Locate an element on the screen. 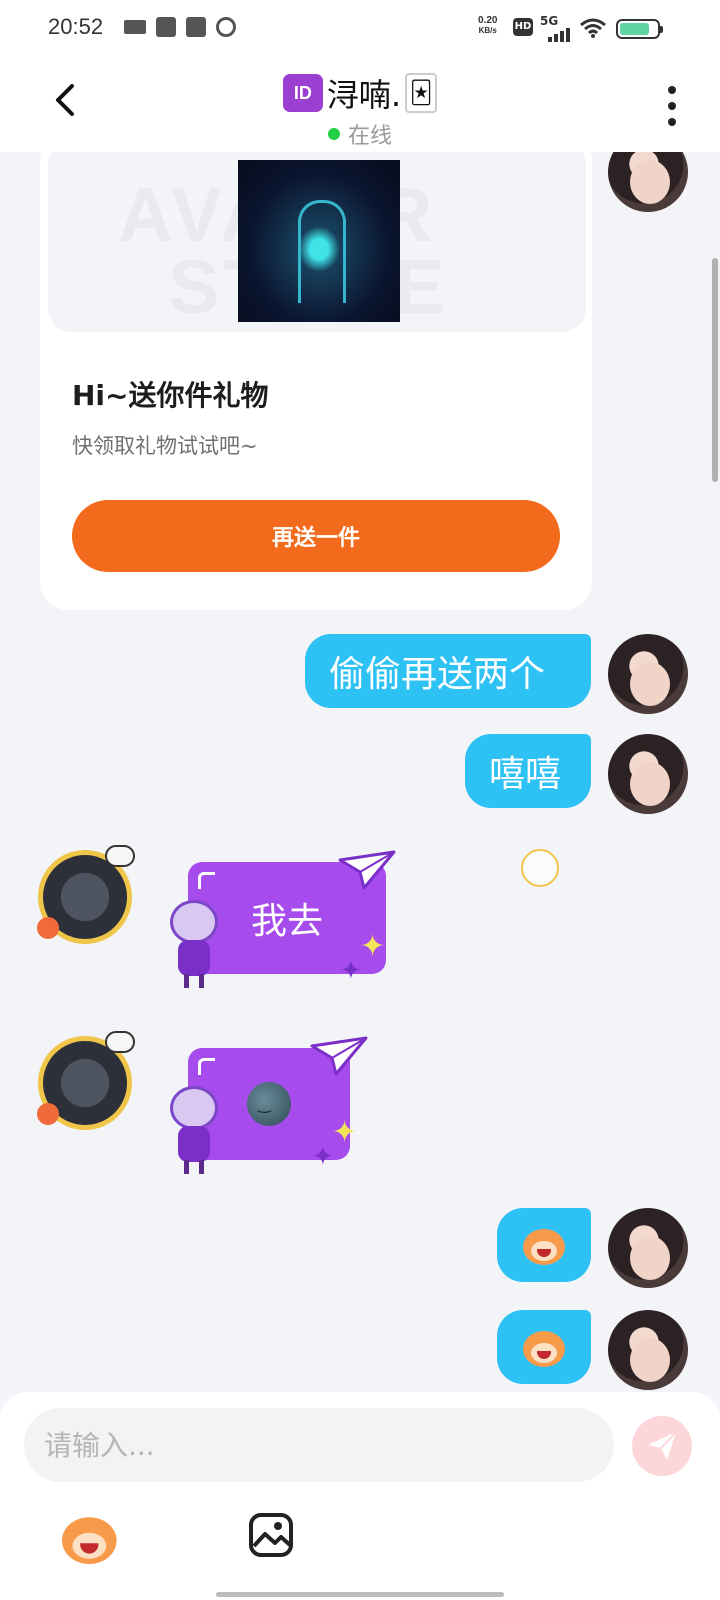  battery-icon is located at coordinates (639, 29).